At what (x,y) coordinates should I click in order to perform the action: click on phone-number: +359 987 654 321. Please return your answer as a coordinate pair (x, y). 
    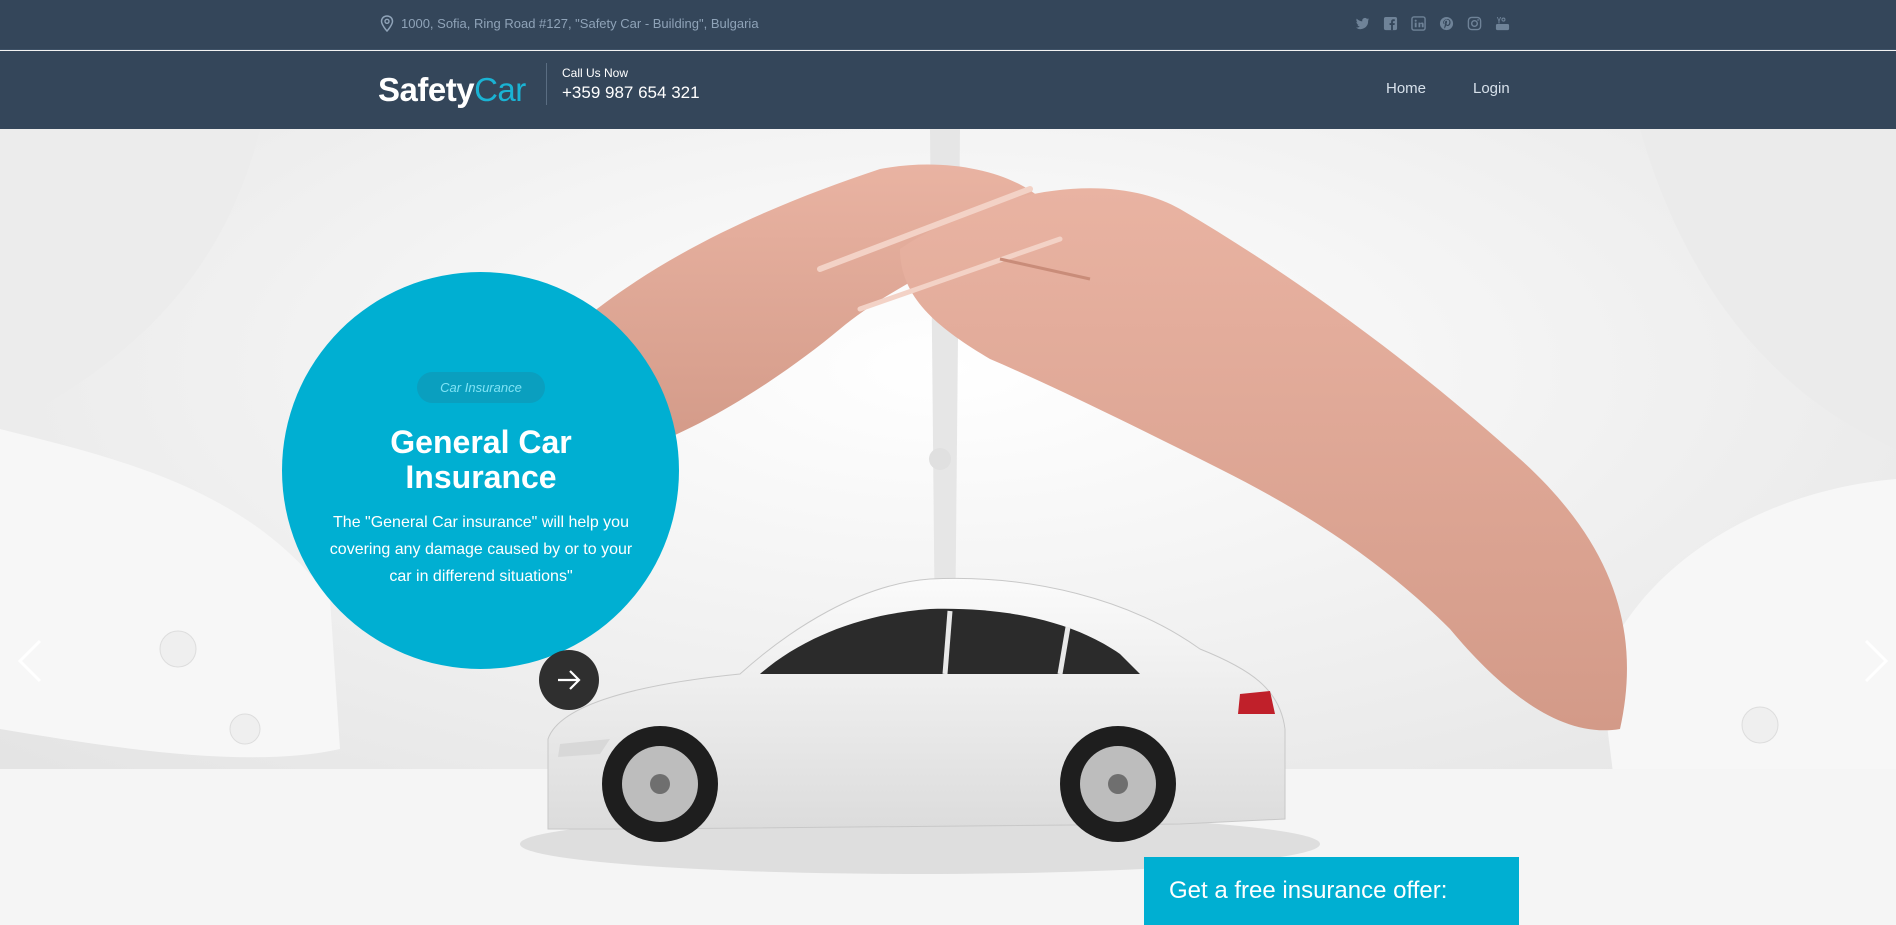
    Looking at the image, I should click on (631, 93).